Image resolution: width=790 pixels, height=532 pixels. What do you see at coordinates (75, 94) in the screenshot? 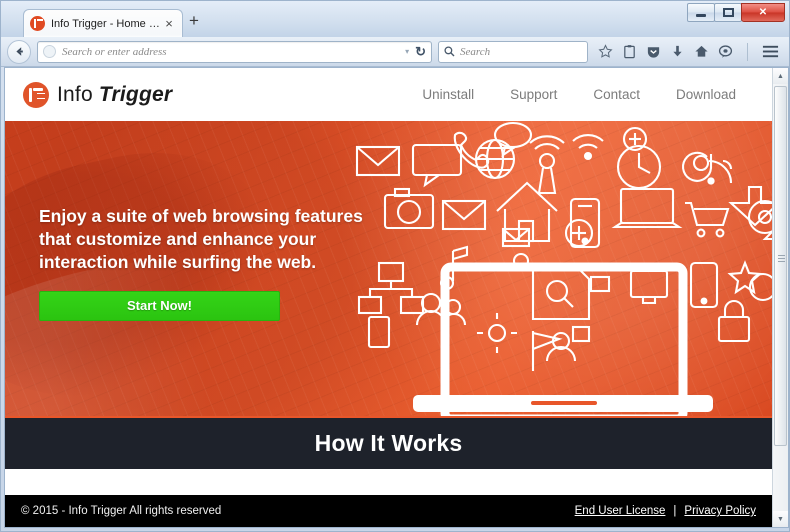
I see `logo-name-regular: Info` at bounding box center [75, 94].